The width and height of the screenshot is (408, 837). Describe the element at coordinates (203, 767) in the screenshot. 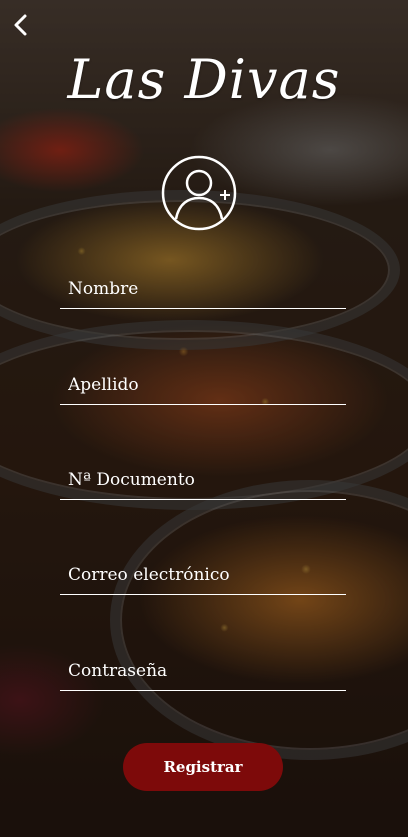

I see `register-button: Registrar` at that location.